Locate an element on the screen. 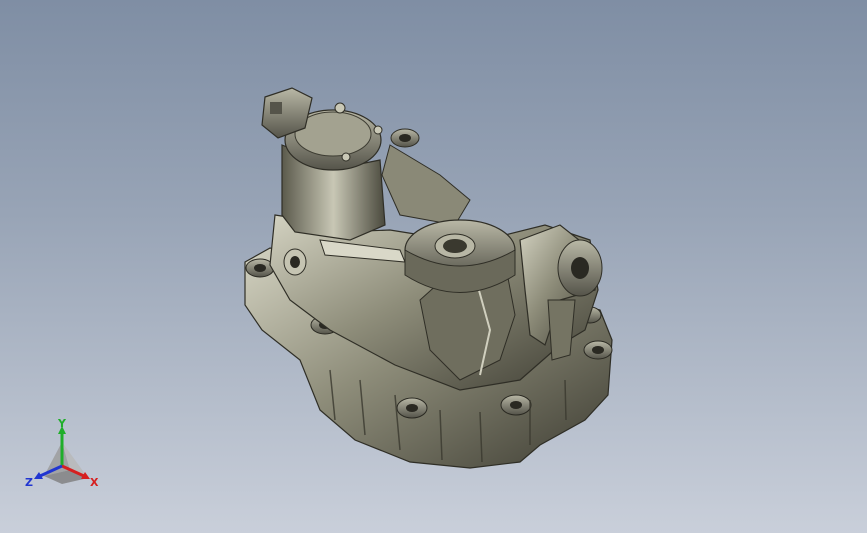 The image size is (867, 533). y-axis-label: Y is located at coordinates (62, 424).